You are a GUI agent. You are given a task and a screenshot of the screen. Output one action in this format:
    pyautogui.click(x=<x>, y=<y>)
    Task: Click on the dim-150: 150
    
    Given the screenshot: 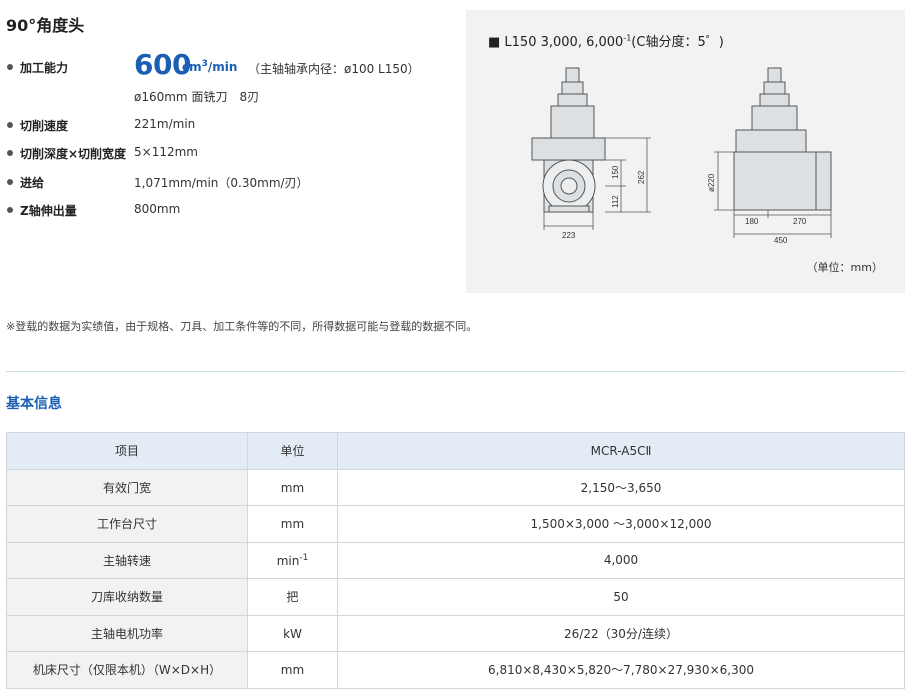 What is the action you would take?
    pyautogui.click(x=615, y=172)
    